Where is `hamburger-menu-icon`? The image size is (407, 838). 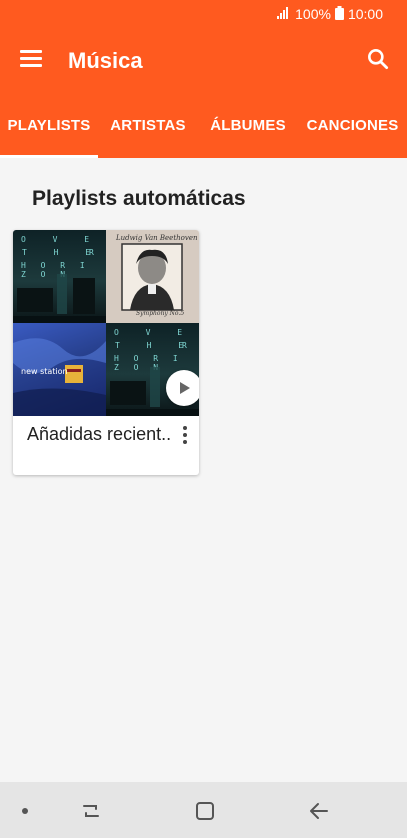 hamburger-menu-icon is located at coordinates (32, 59).